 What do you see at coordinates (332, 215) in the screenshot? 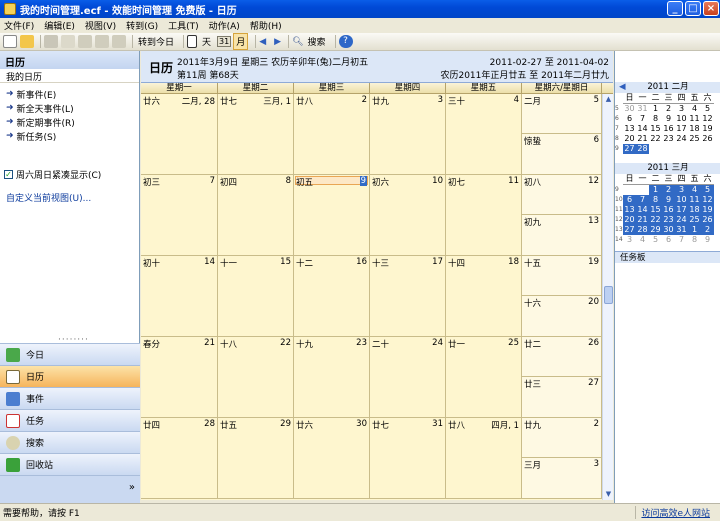
I see `day-cell: 初五 9` at bounding box center [332, 215].